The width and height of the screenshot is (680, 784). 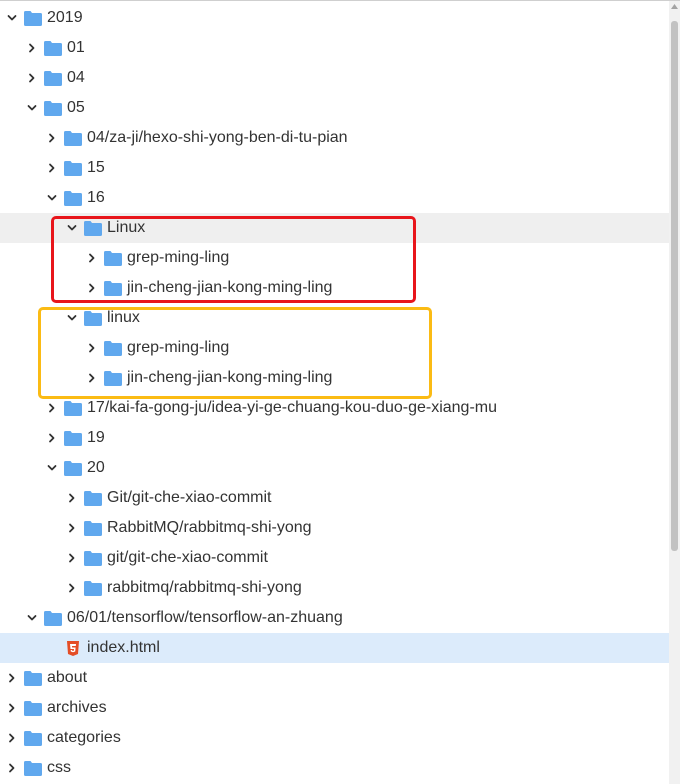 What do you see at coordinates (334, 588) in the screenshot?
I see `tree-folder-item: rabbitmq/rabbitmq-shi-yong` at bounding box center [334, 588].